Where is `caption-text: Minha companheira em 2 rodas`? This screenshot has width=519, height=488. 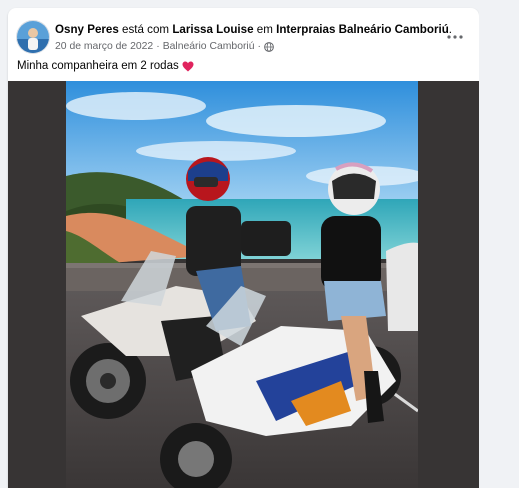 caption-text: Minha companheira em 2 rodas is located at coordinates (98, 66).